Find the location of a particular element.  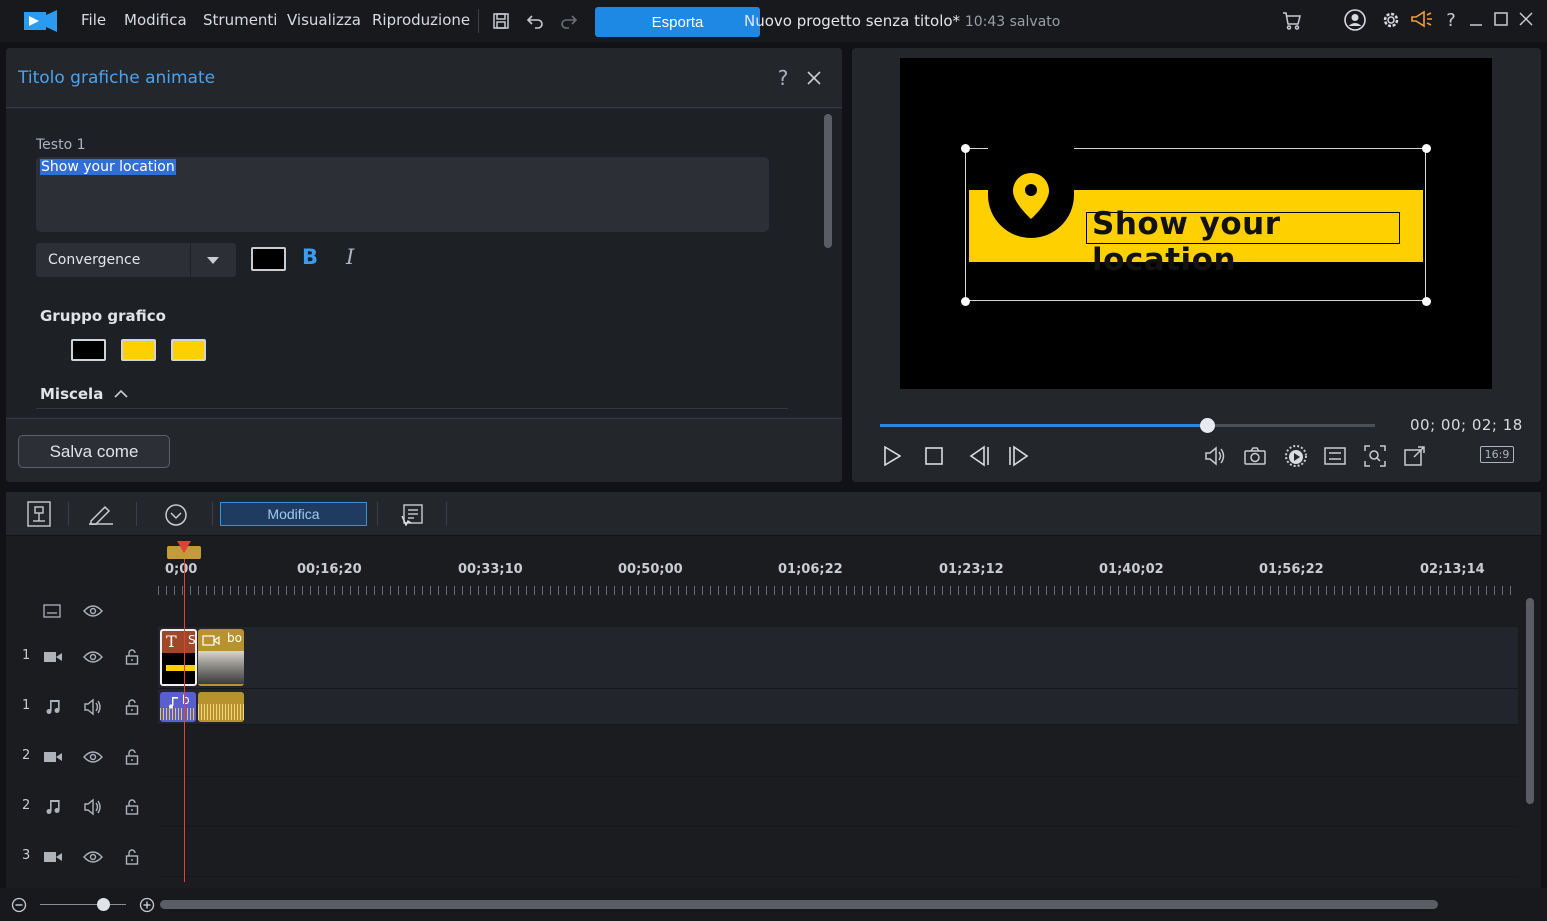

save-status: 10:43 salvato is located at coordinates (1012, 22).